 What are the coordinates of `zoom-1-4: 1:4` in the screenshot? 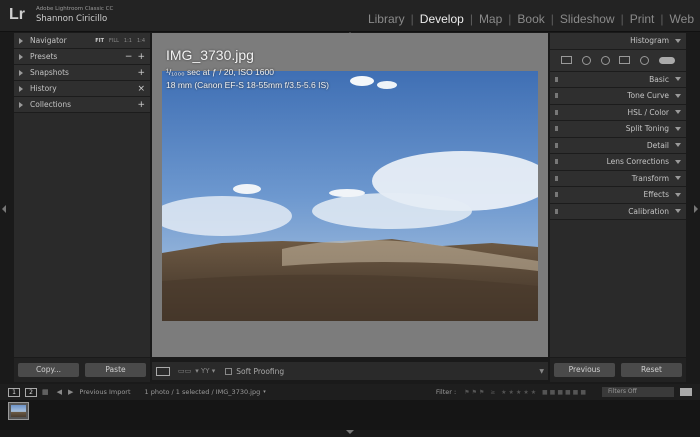 It's located at (141, 41).